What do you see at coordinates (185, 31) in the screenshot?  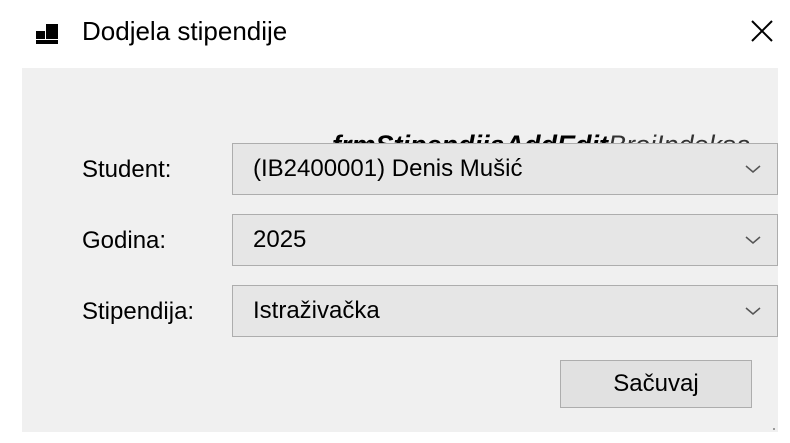 I see `window-title: Dodjela stipendije` at bounding box center [185, 31].